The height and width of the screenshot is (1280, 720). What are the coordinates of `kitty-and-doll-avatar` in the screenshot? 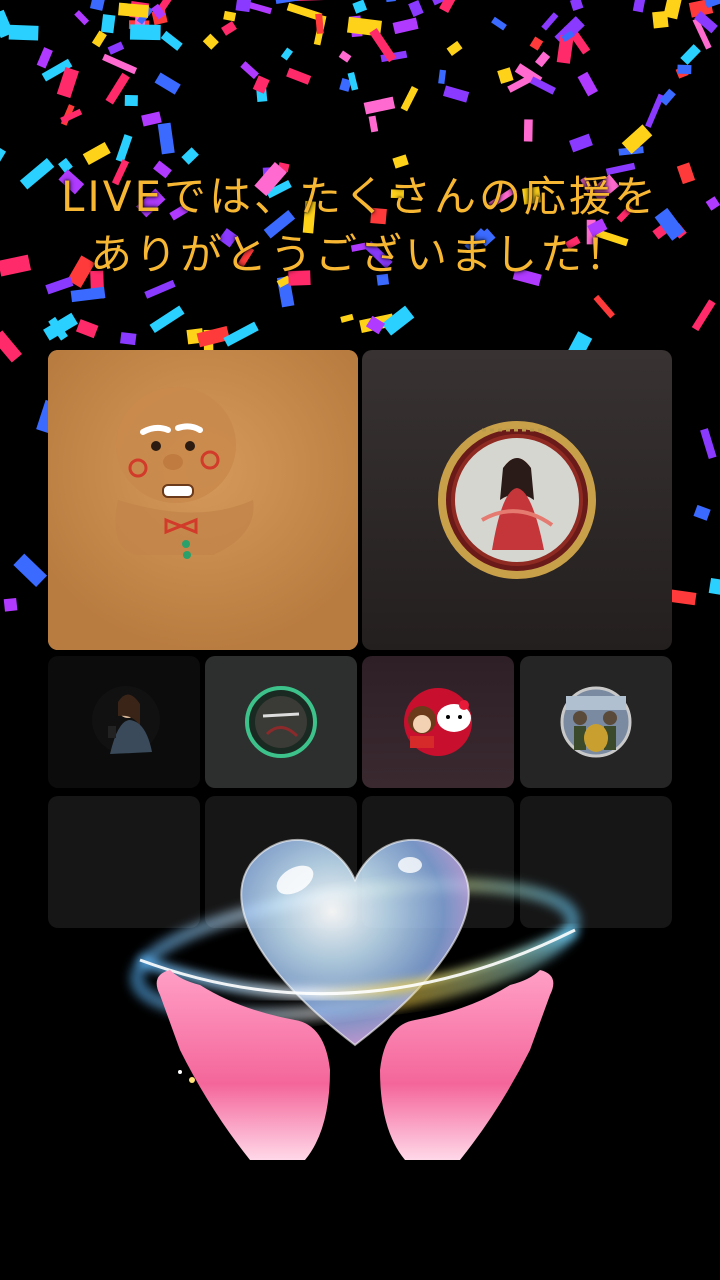 It's located at (438, 722).